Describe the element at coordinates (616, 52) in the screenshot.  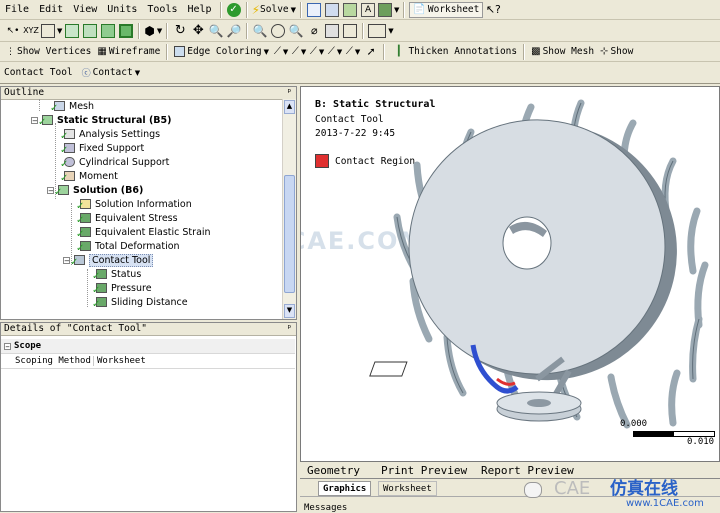
I see `show-more-button: ⊹ Show` at that location.